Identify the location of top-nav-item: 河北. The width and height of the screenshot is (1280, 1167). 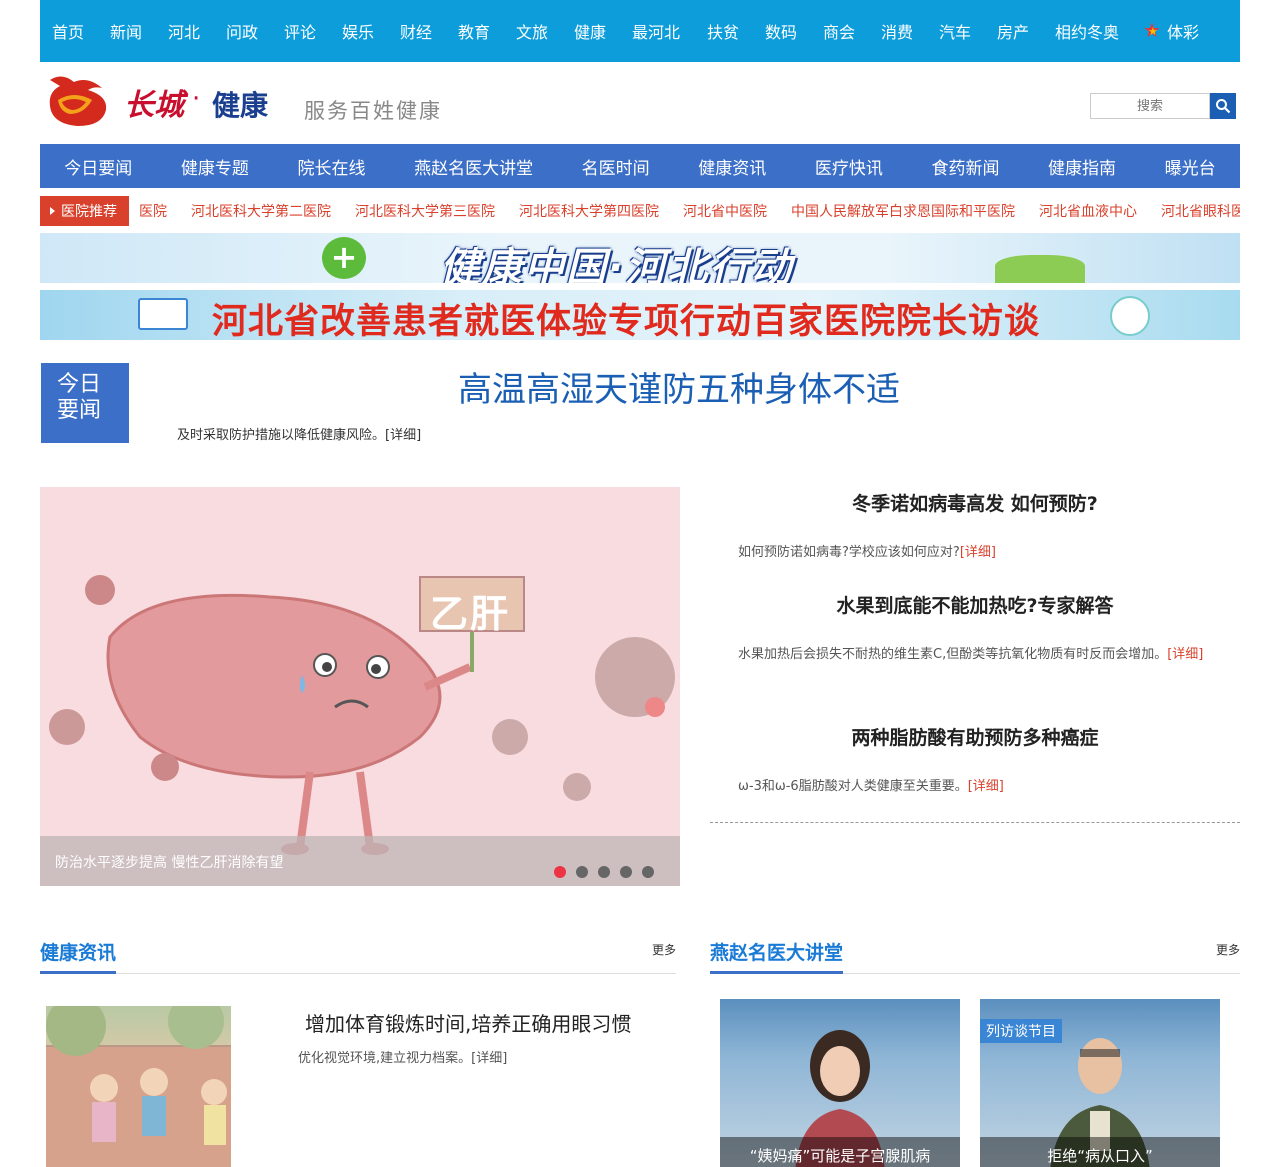
(197, 31).